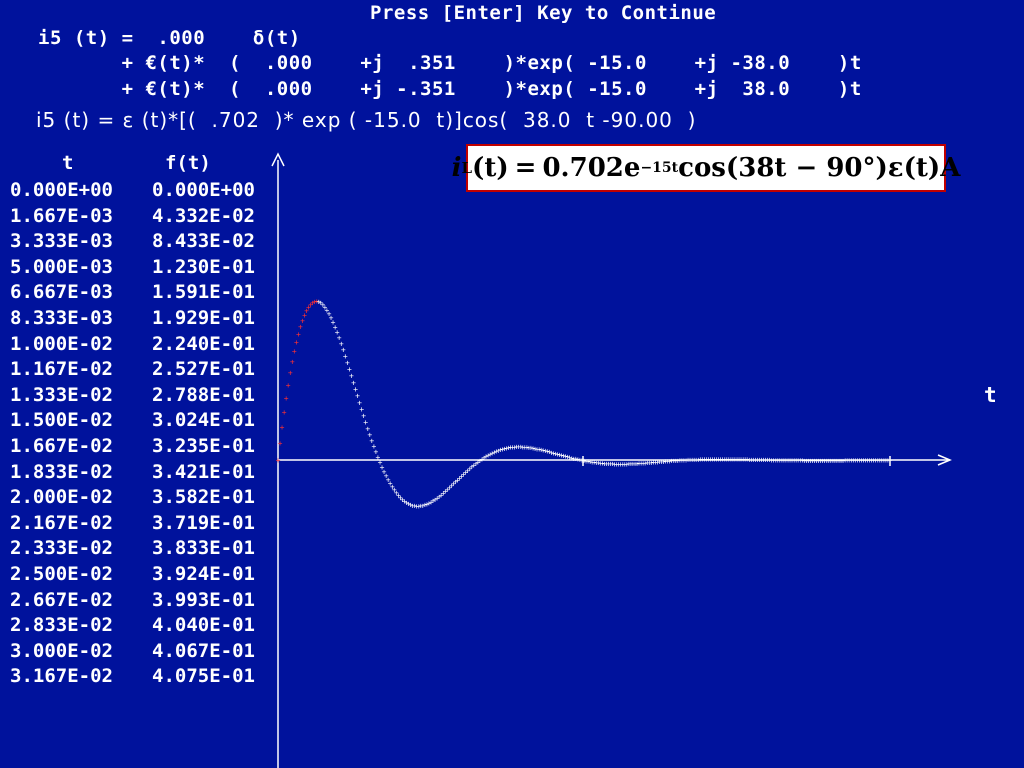 Image resolution: width=1024 pixels, height=768 pixels. Describe the element at coordinates (490, 168) in the screenshot. I see `formula-lhs-arg: (t)` at that location.